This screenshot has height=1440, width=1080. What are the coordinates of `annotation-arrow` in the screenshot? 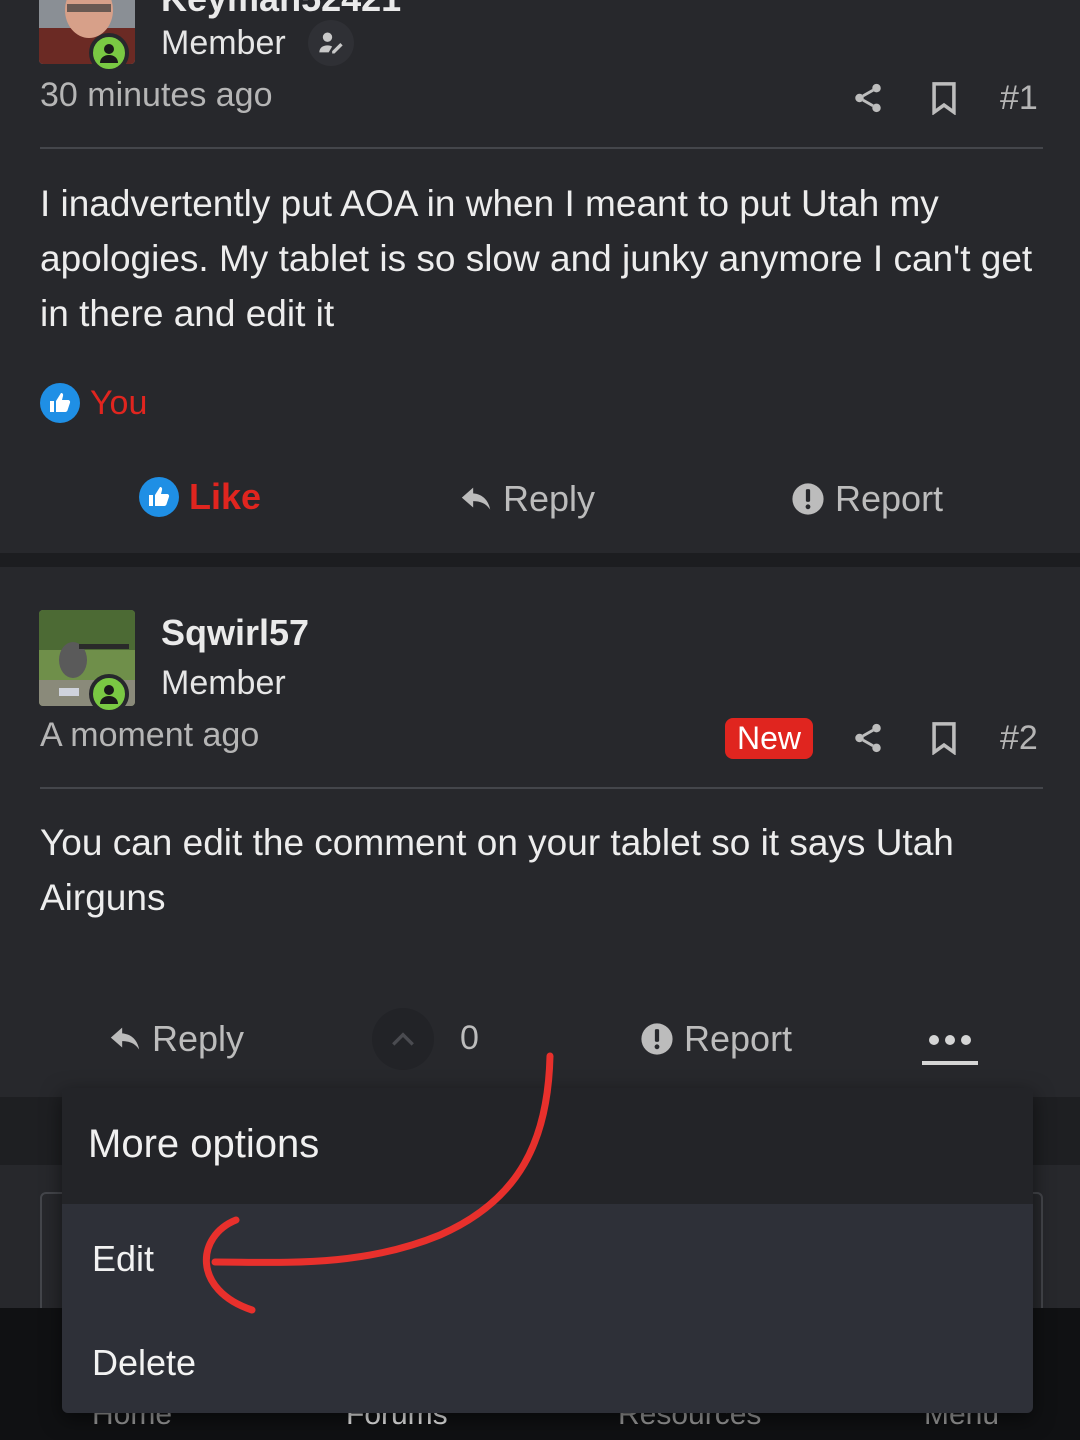 It's located at (378, 1183).